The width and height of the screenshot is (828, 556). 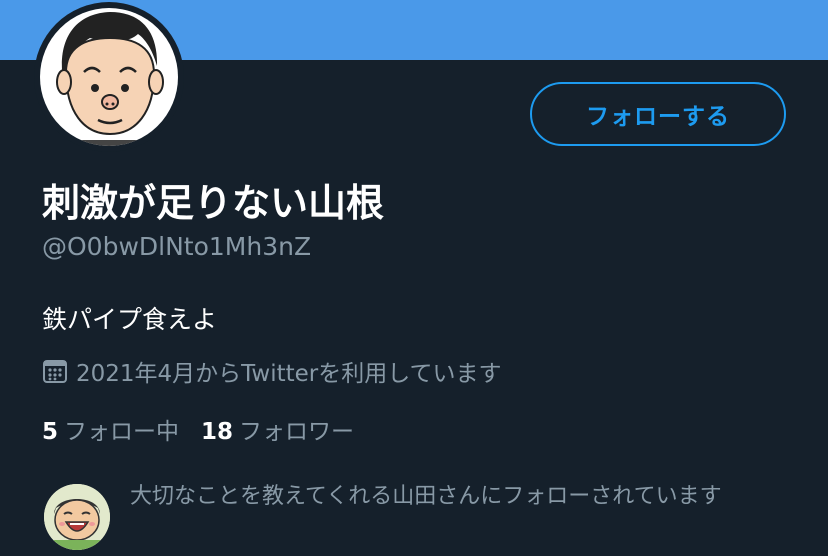 I want to click on cartoon-face-avatar-icon, so click(x=109, y=77).